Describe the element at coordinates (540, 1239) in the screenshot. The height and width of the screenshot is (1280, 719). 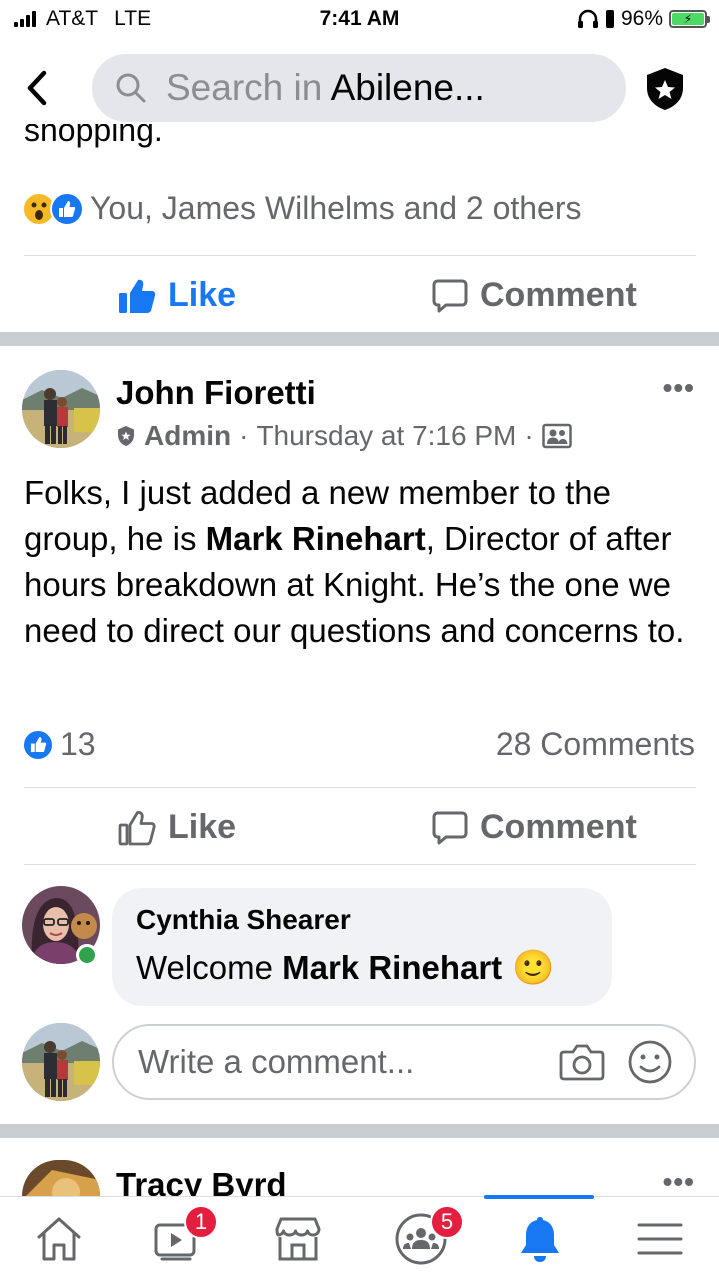
I see `notifications-tab-icon` at that location.